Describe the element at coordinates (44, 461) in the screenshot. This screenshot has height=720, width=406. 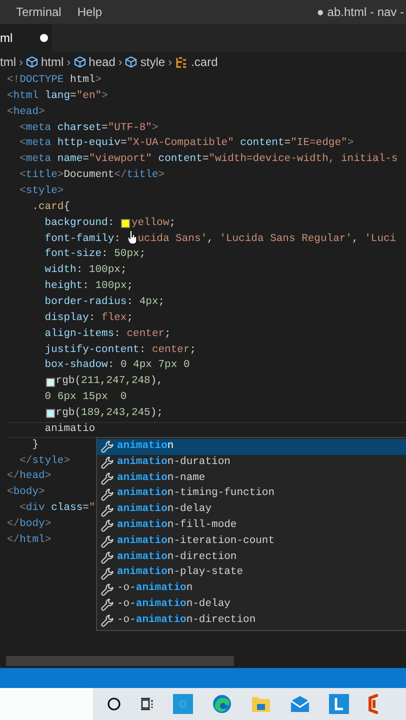
I see `code-text: </style>` at that location.